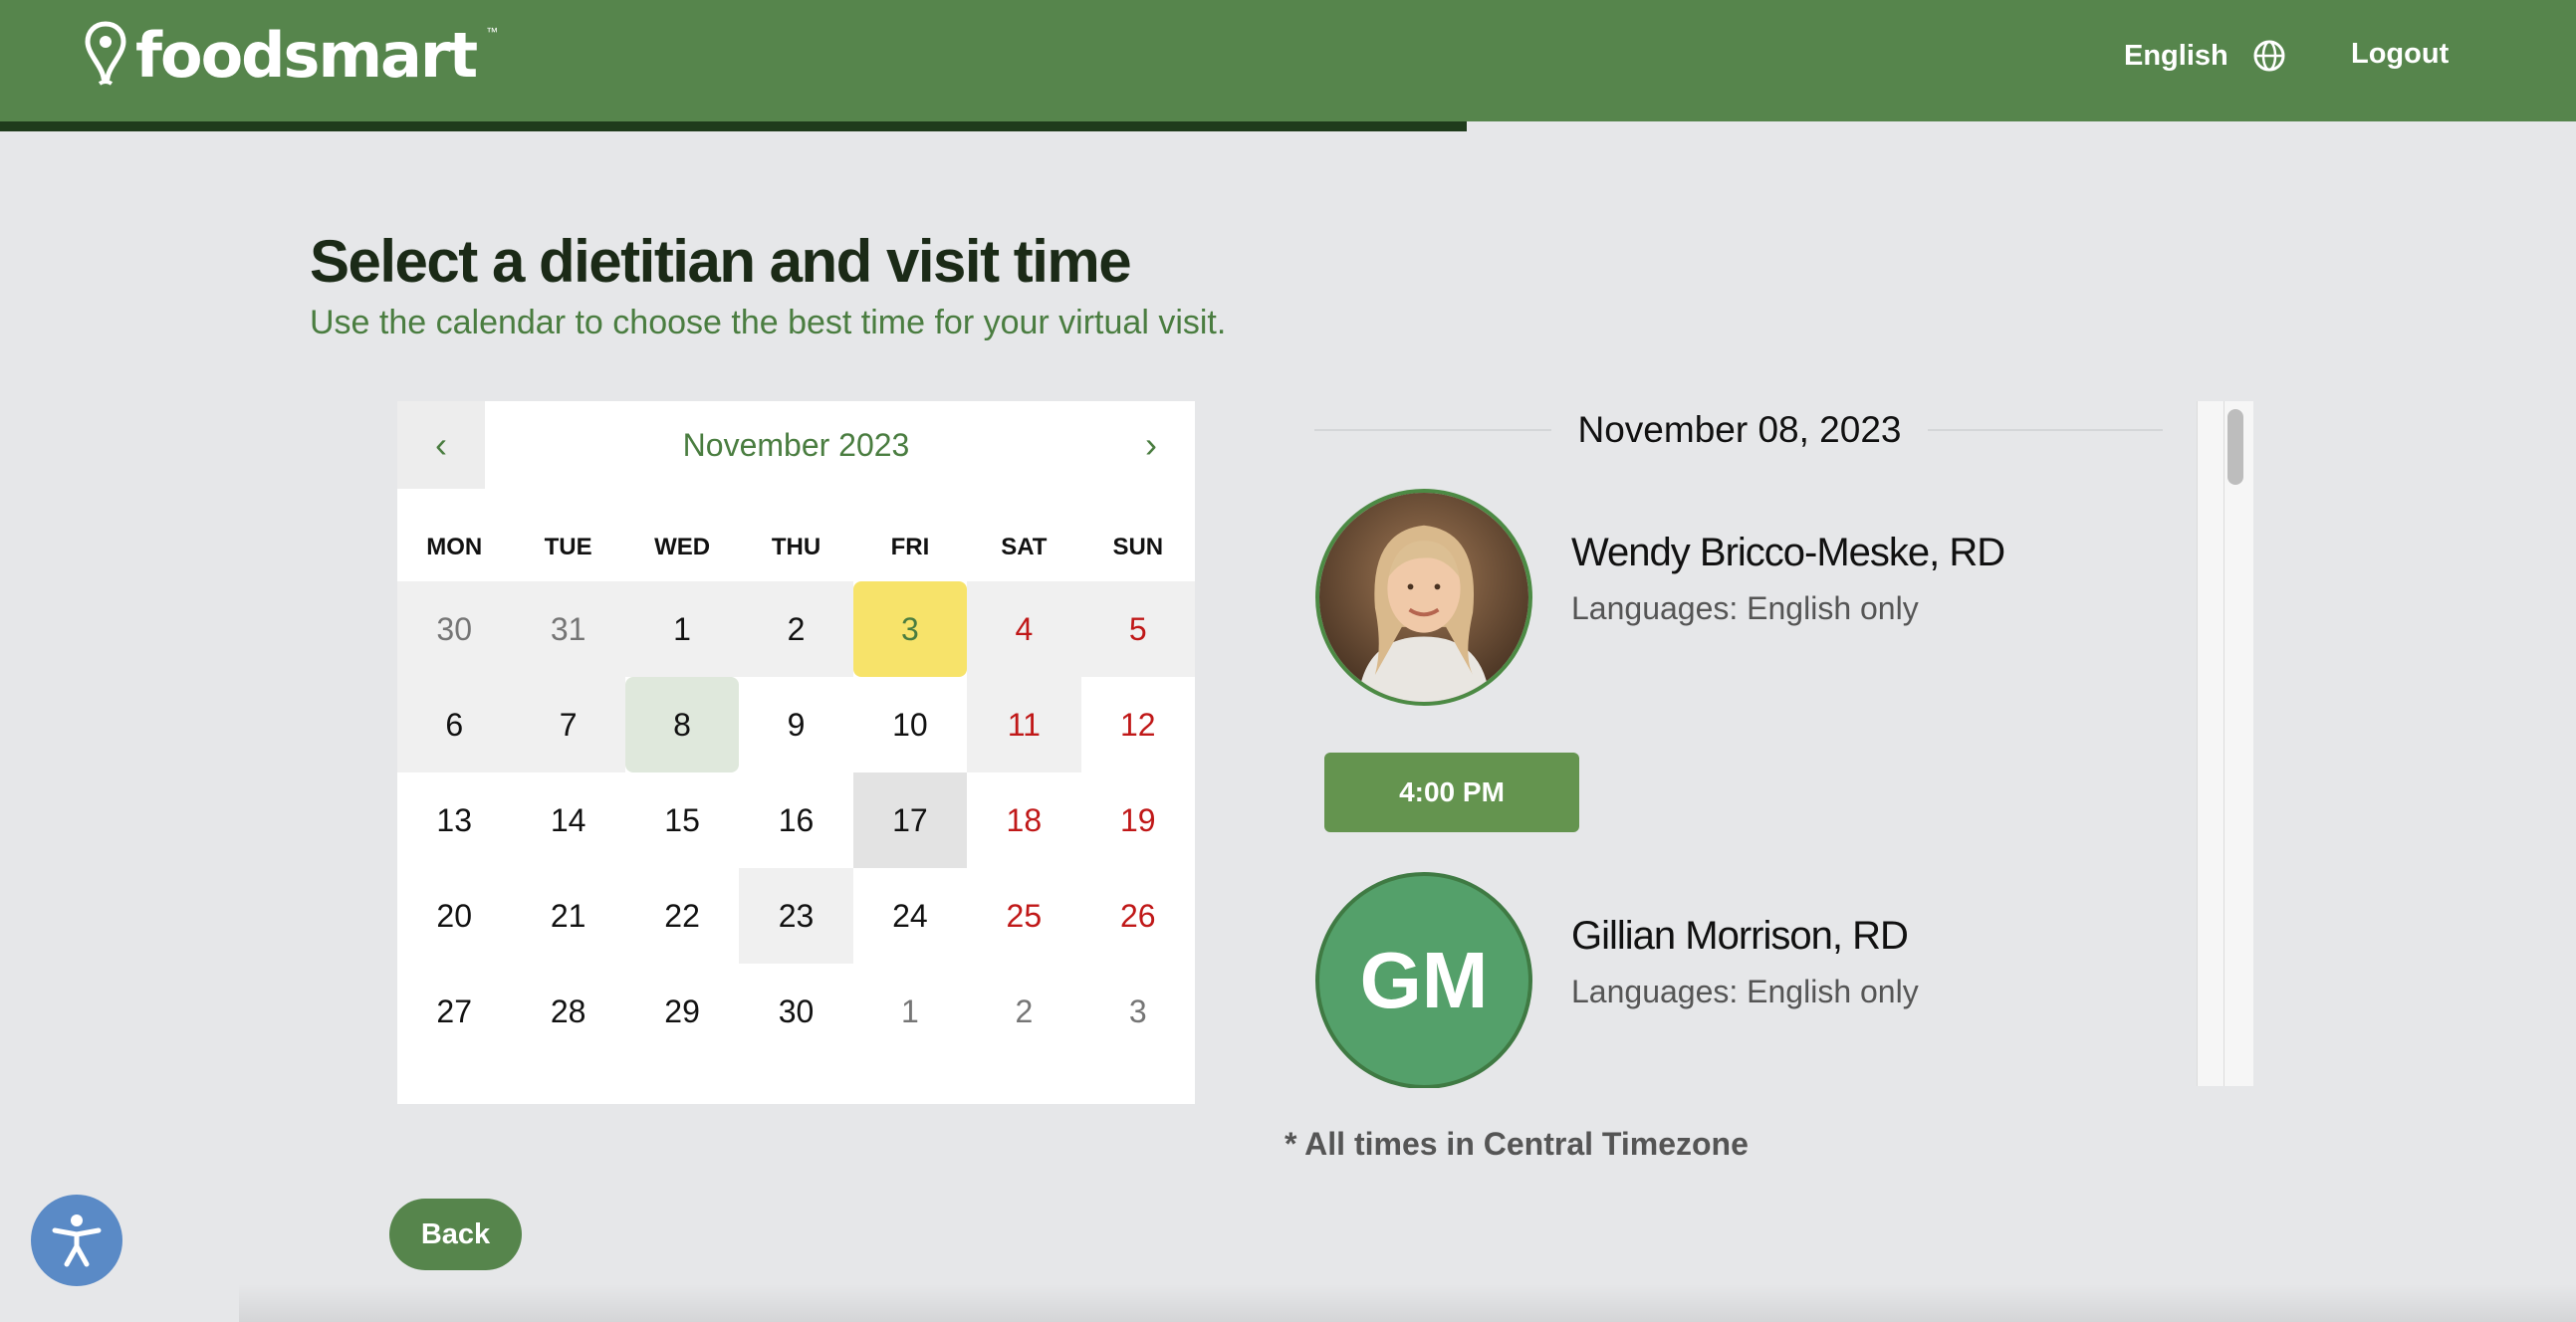  I want to click on weekday-label: THU, so click(796, 547).